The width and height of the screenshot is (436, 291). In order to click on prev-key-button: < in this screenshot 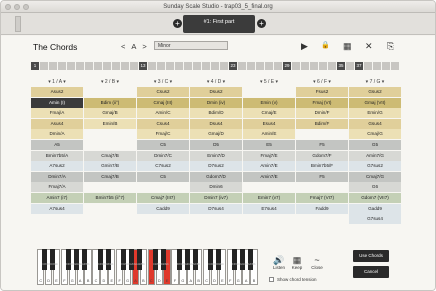, I will do `click(123, 46)`.